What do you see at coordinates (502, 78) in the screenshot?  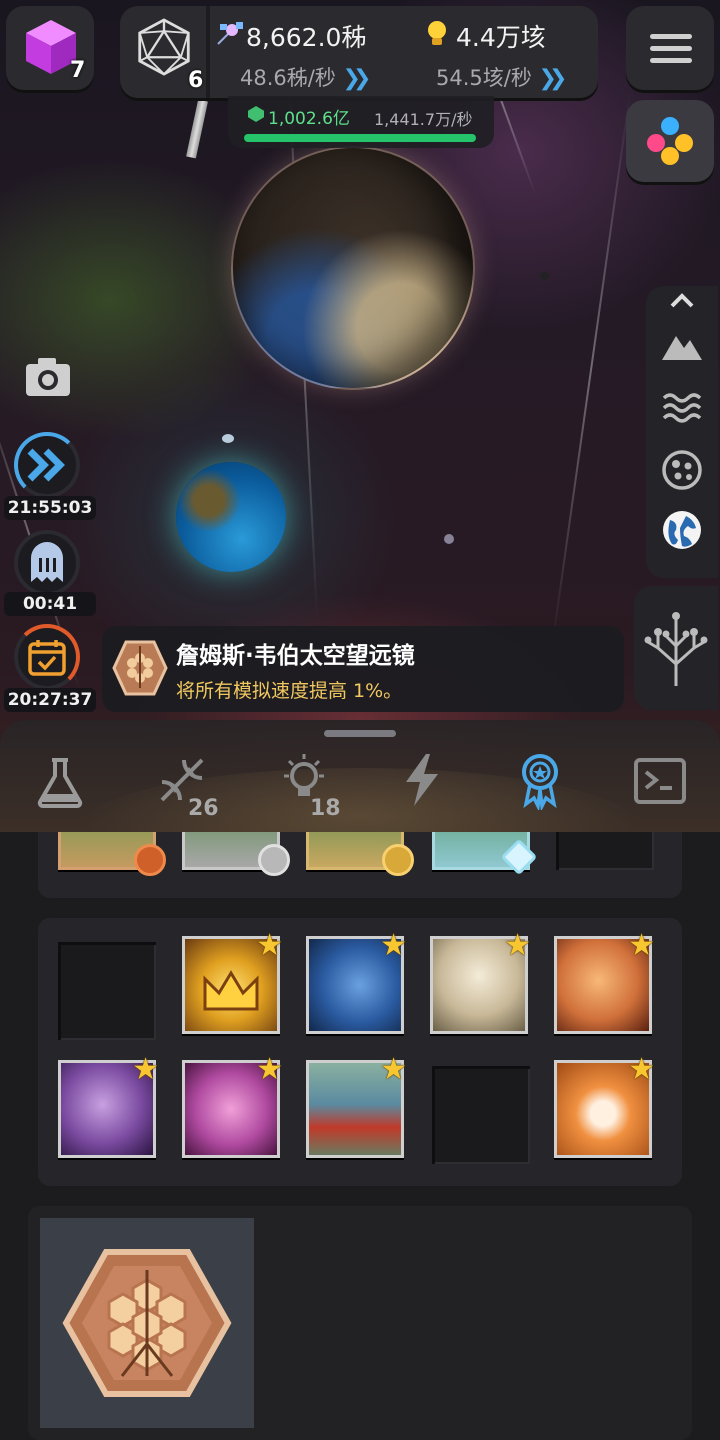 I see `resource-2-rate: 54.5垓/秒 ❯❯` at bounding box center [502, 78].